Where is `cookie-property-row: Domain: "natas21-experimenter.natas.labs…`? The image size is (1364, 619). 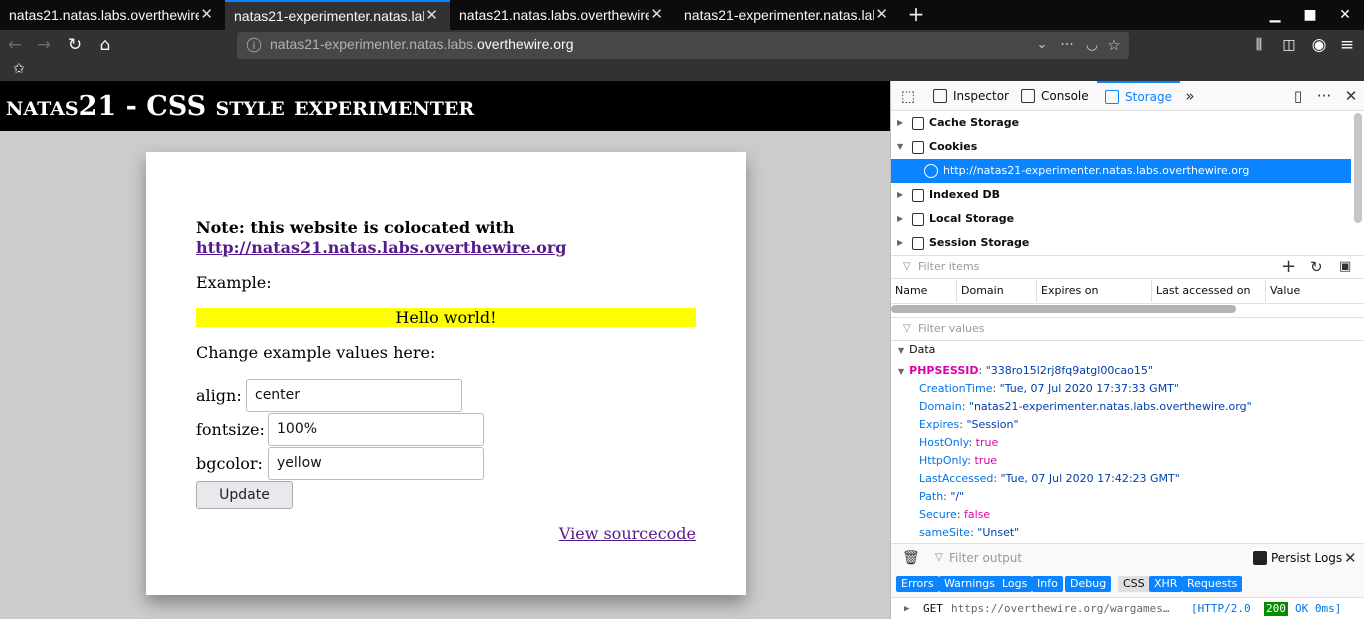 cookie-property-row: Domain: "natas21-experimenter.natas.labs… is located at coordinates (1085, 407).